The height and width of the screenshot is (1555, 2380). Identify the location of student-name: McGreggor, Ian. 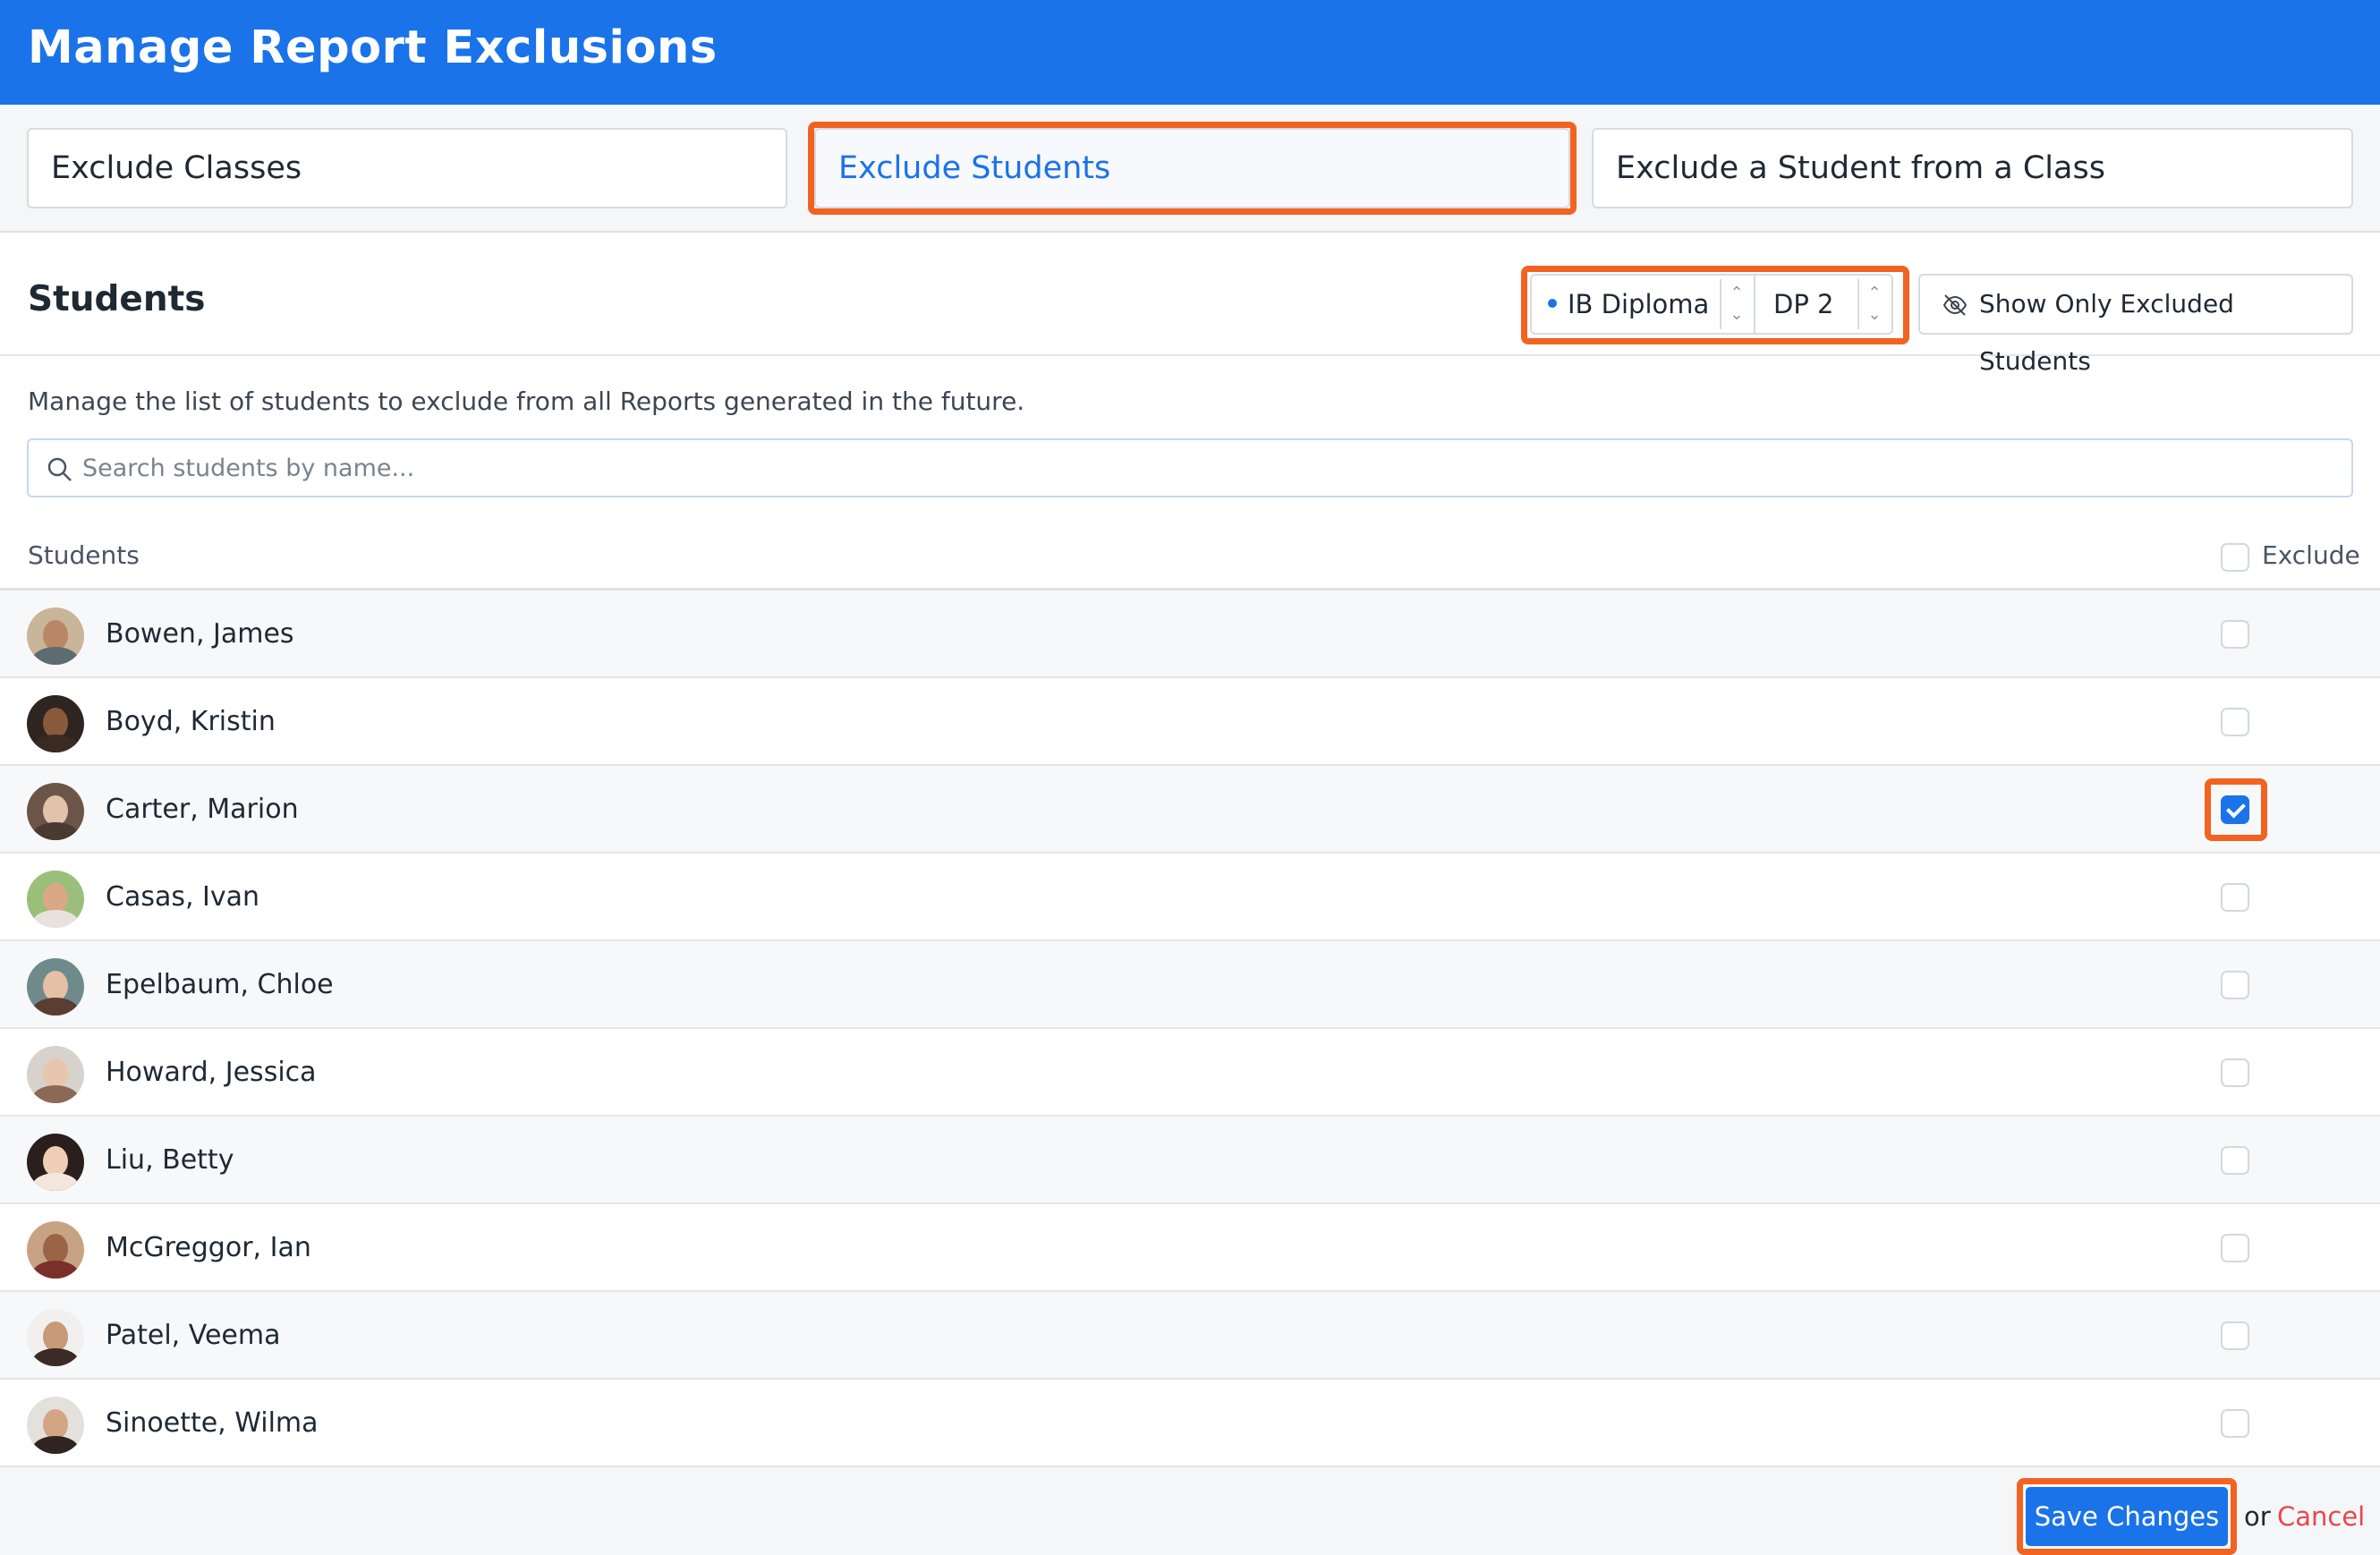
(208, 1247).